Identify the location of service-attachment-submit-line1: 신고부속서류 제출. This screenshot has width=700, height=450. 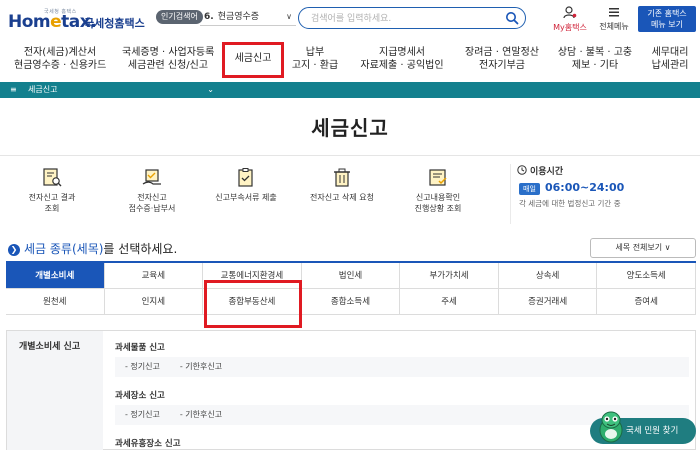
(246, 197).